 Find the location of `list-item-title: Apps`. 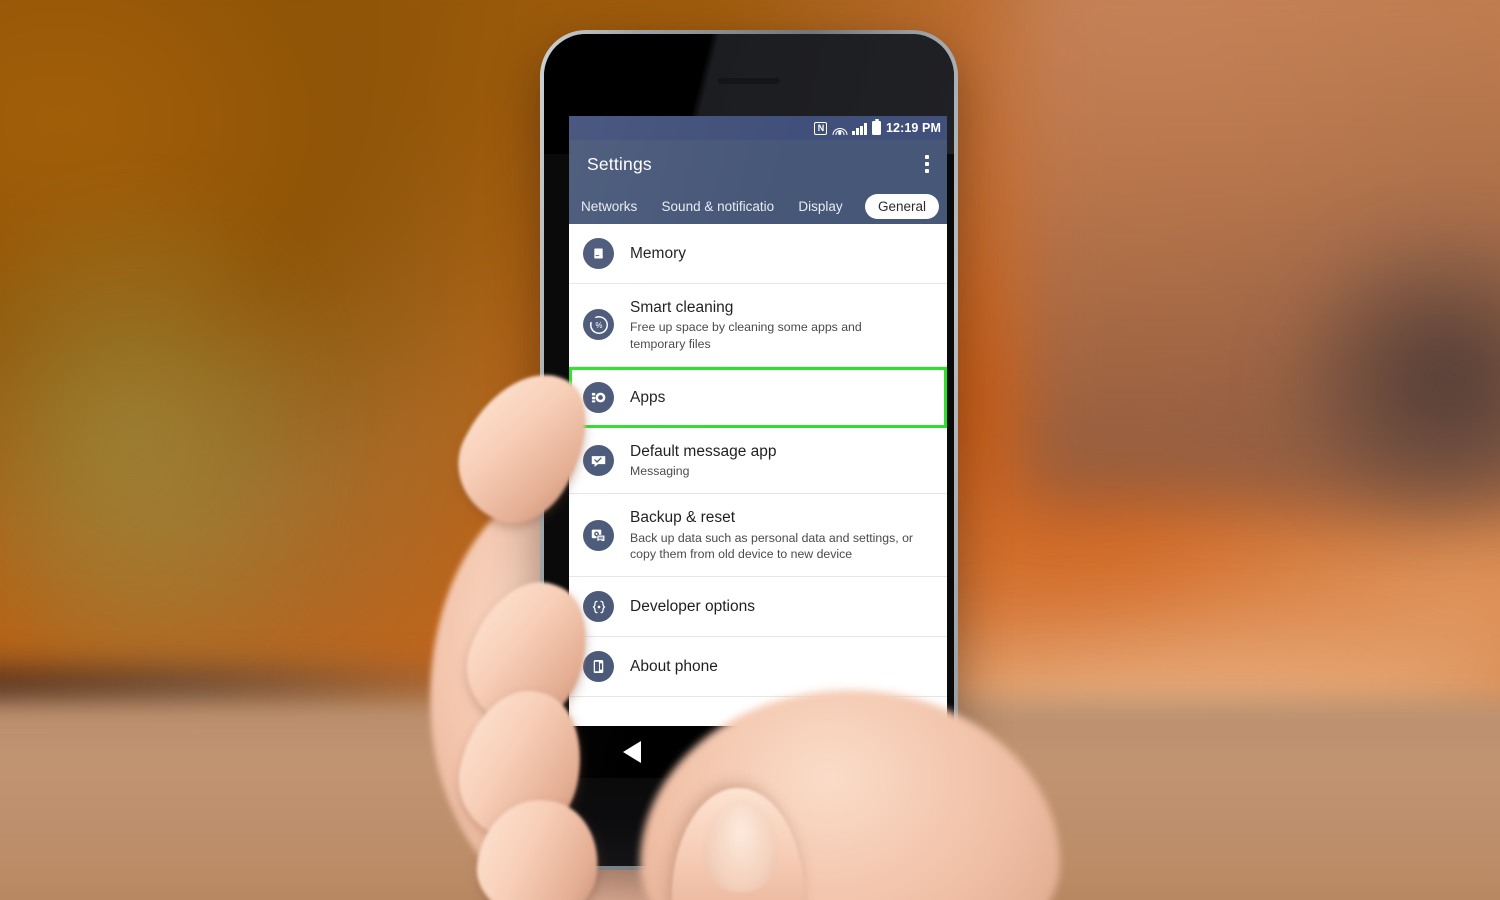

list-item-title: Apps is located at coordinates (648, 397).